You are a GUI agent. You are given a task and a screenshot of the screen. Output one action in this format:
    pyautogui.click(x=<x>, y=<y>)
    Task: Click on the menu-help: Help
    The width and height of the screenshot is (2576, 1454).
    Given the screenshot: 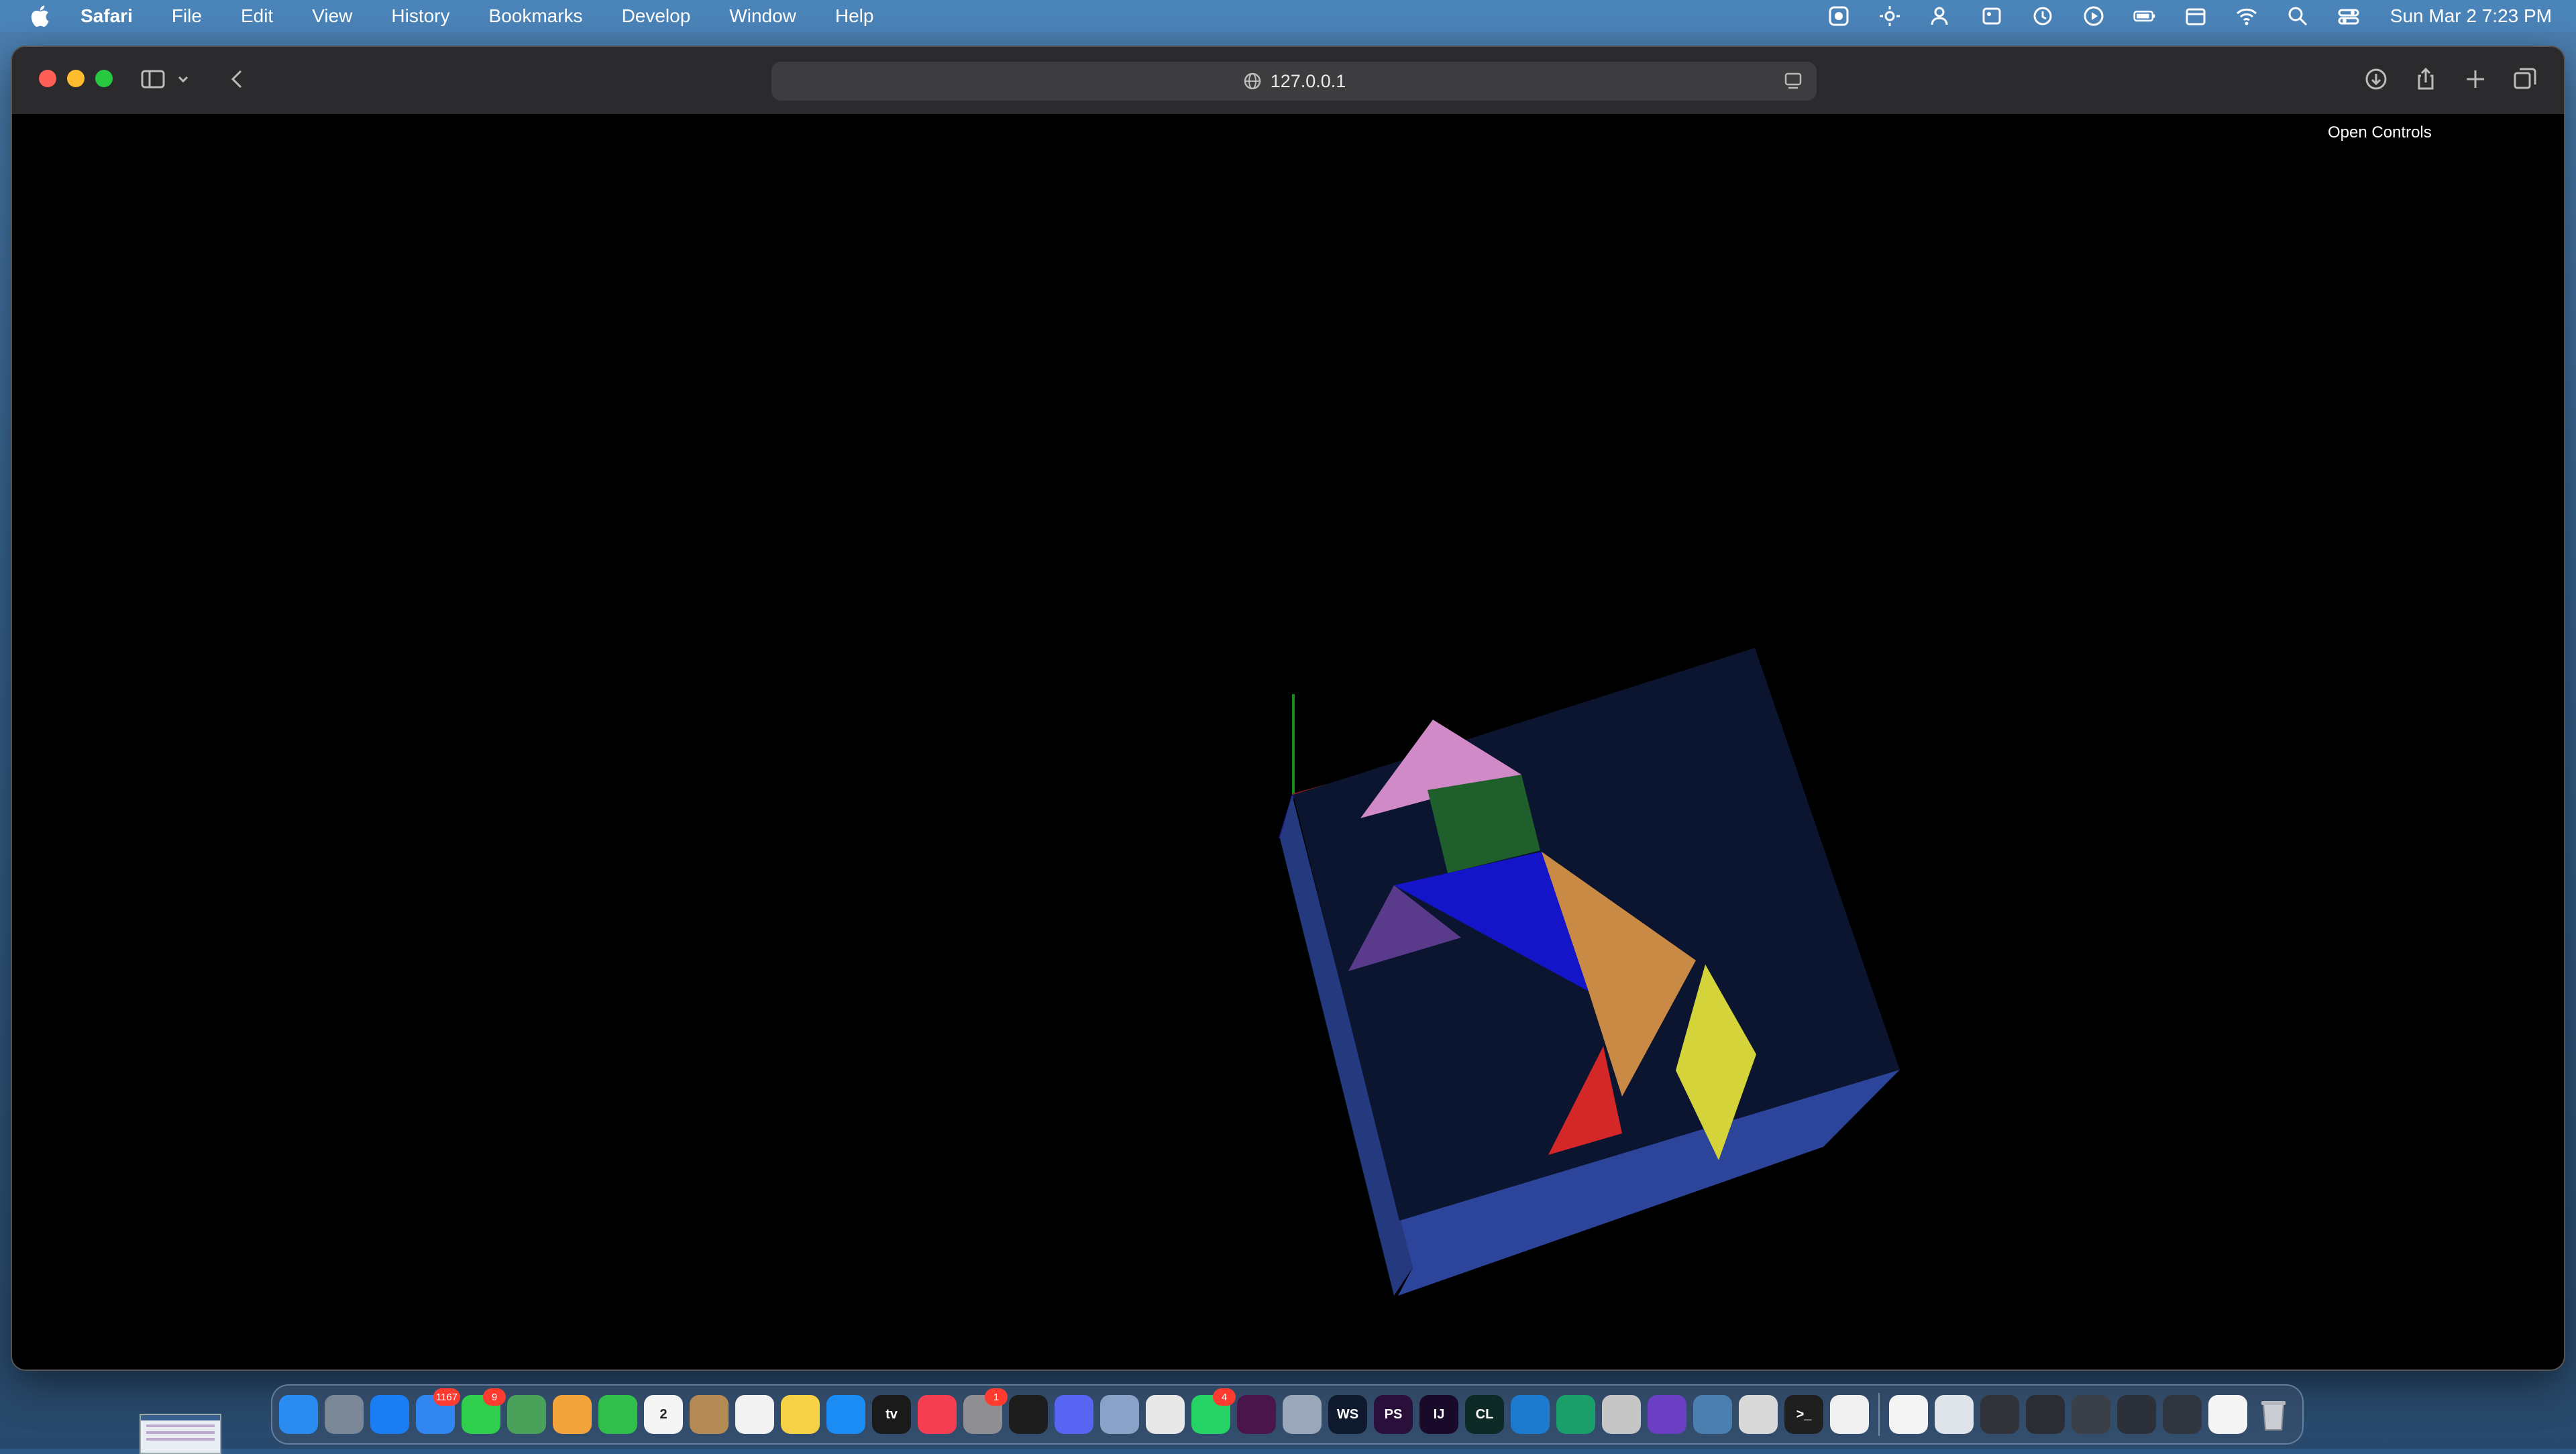 What is the action you would take?
    pyautogui.click(x=854, y=16)
    